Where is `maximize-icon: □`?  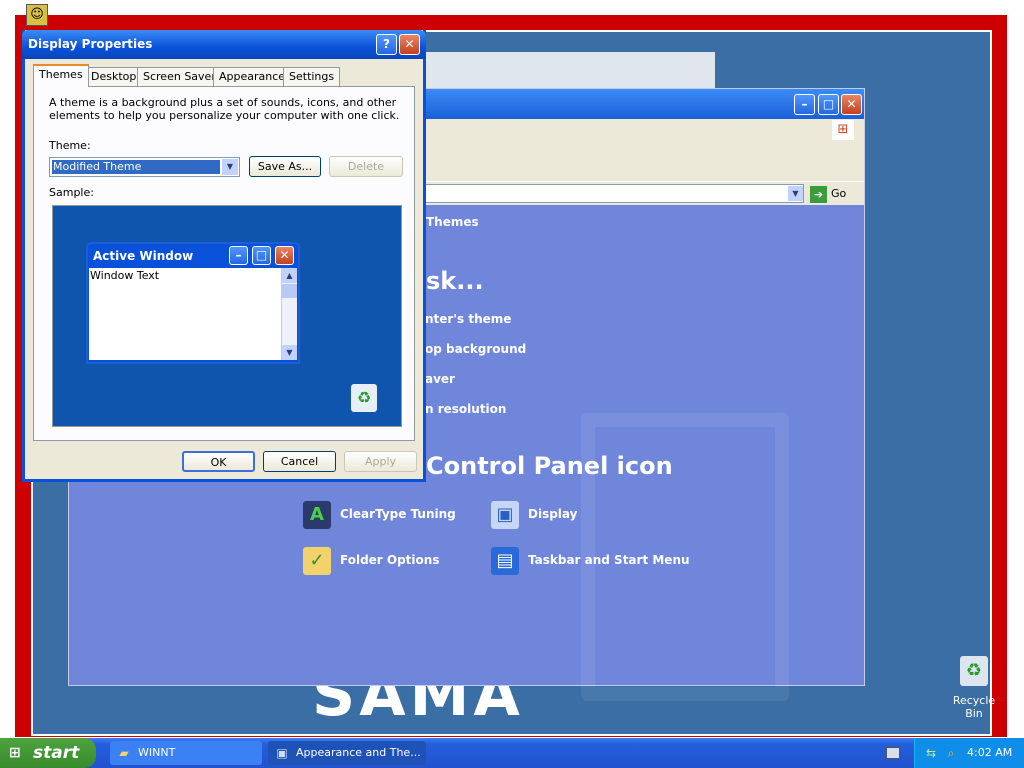 maximize-icon: □ is located at coordinates (261, 255).